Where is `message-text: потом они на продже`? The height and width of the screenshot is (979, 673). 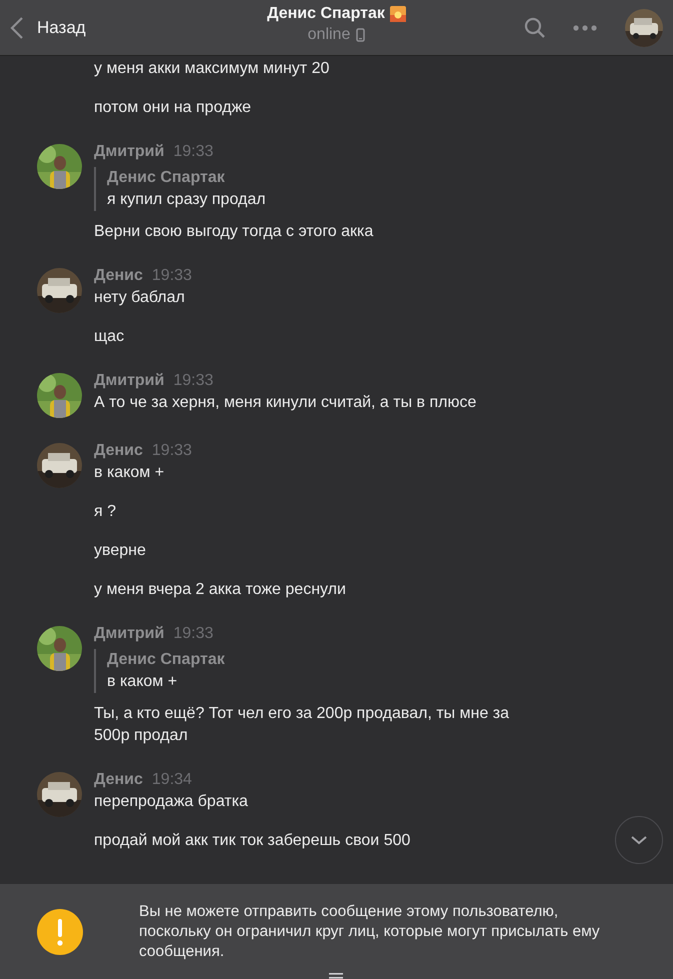
message-text: потом они на продже is located at coordinates (173, 108).